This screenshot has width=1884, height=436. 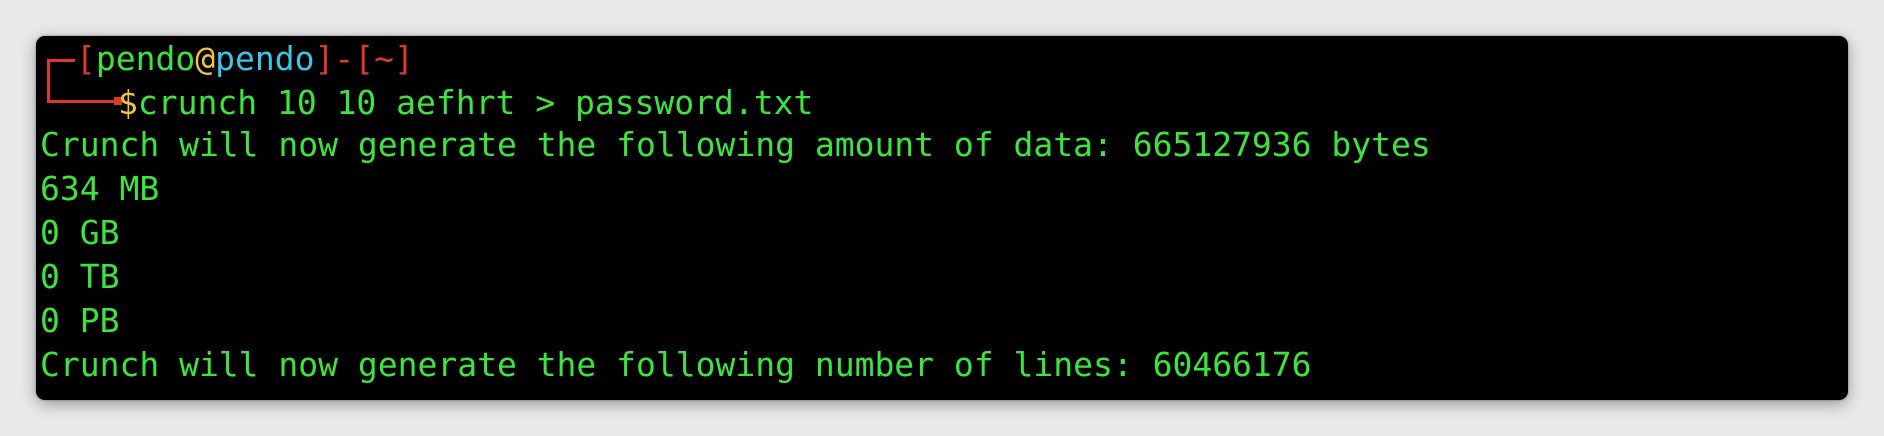 I want to click on prompt-open-bracket: [, so click(x=86, y=58).